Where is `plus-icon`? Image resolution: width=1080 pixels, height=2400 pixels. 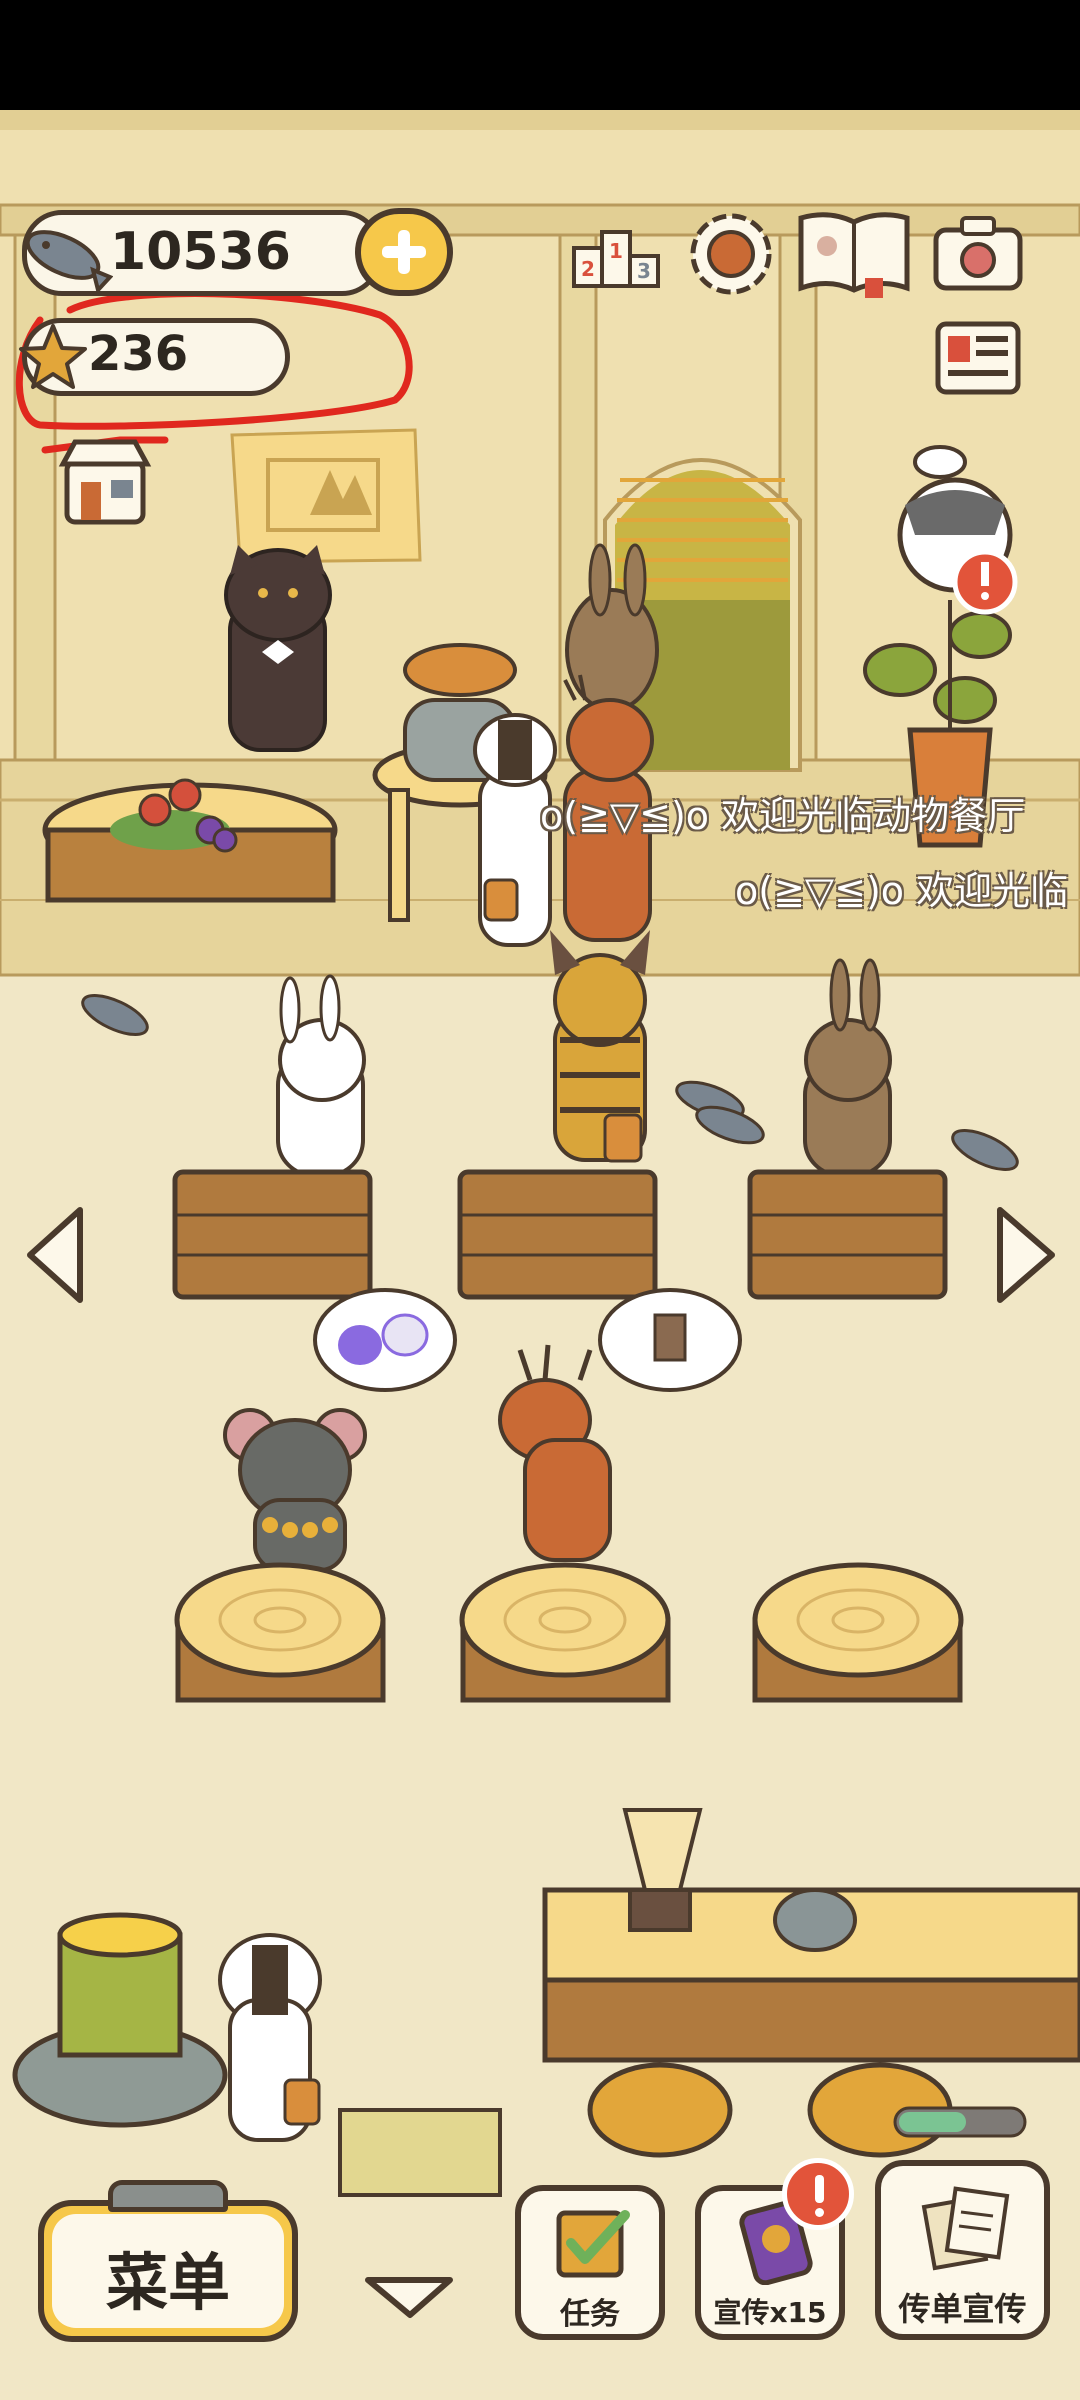 plus-icon is located at coordinates (404, 252).